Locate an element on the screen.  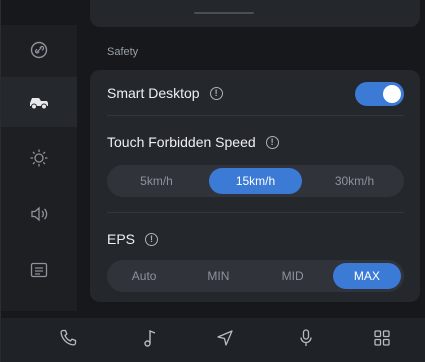
eps-option-min: MIN is located at coordinates (218, 276).